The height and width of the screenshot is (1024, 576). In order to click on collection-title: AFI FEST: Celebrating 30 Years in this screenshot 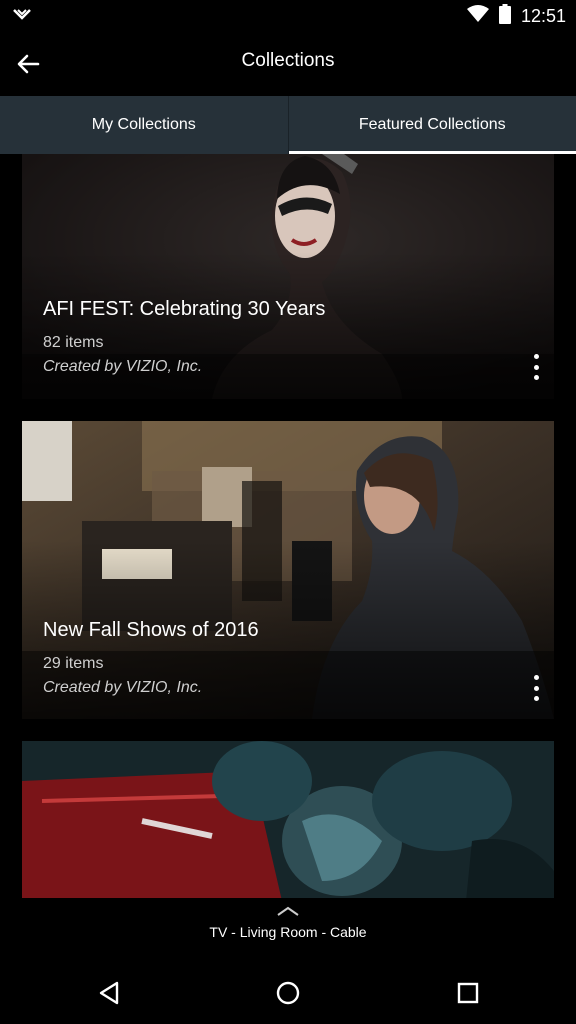, I will do `click(184, 309)`.